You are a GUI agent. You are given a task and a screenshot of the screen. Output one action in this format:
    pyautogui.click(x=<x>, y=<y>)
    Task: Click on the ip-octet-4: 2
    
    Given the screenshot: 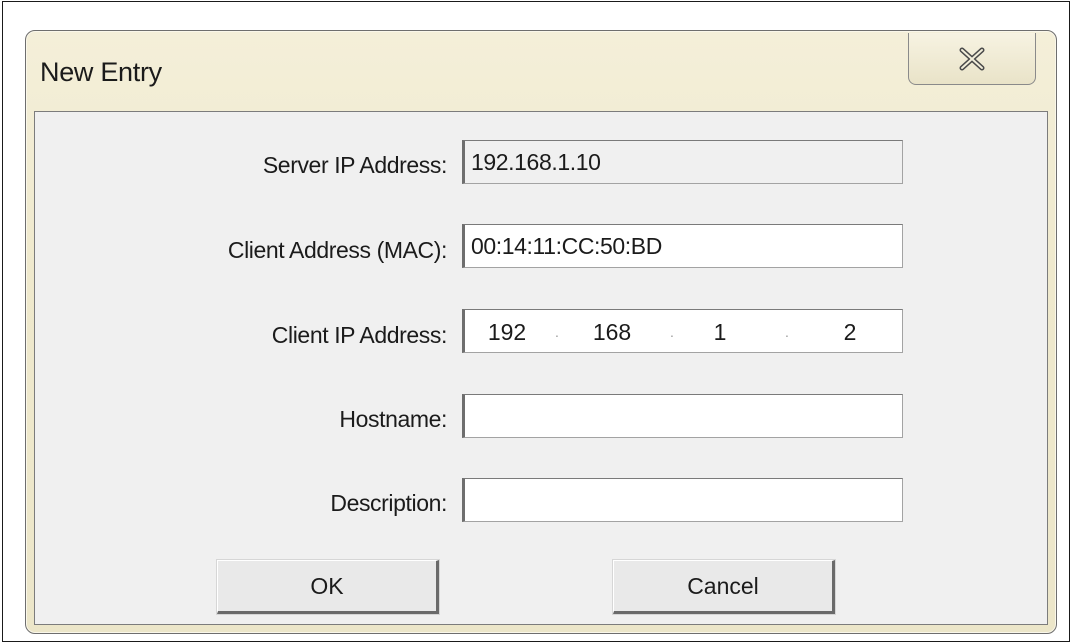 What is the action you would take?
    pyautogui.click(x=850, y=332)
    